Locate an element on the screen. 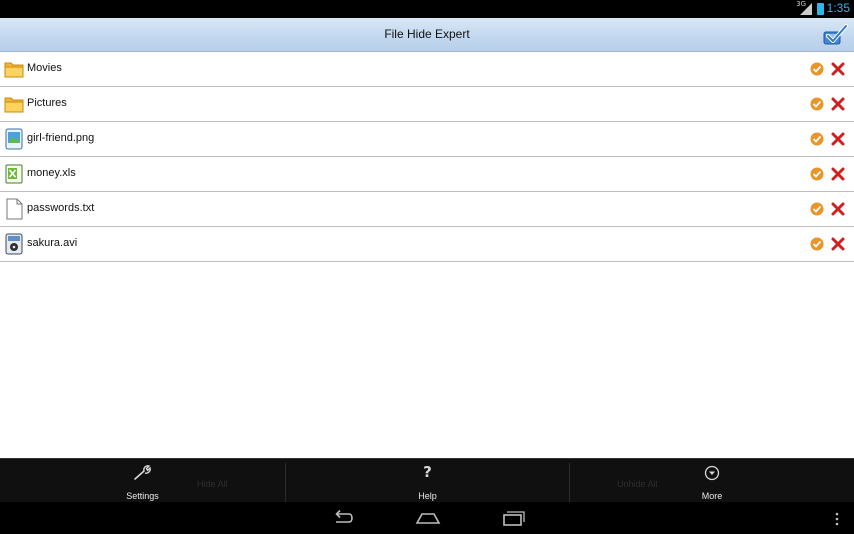 The height and width of the screenshot is (534, 854). help-button: ? Help is located at coordinates (427, 481).